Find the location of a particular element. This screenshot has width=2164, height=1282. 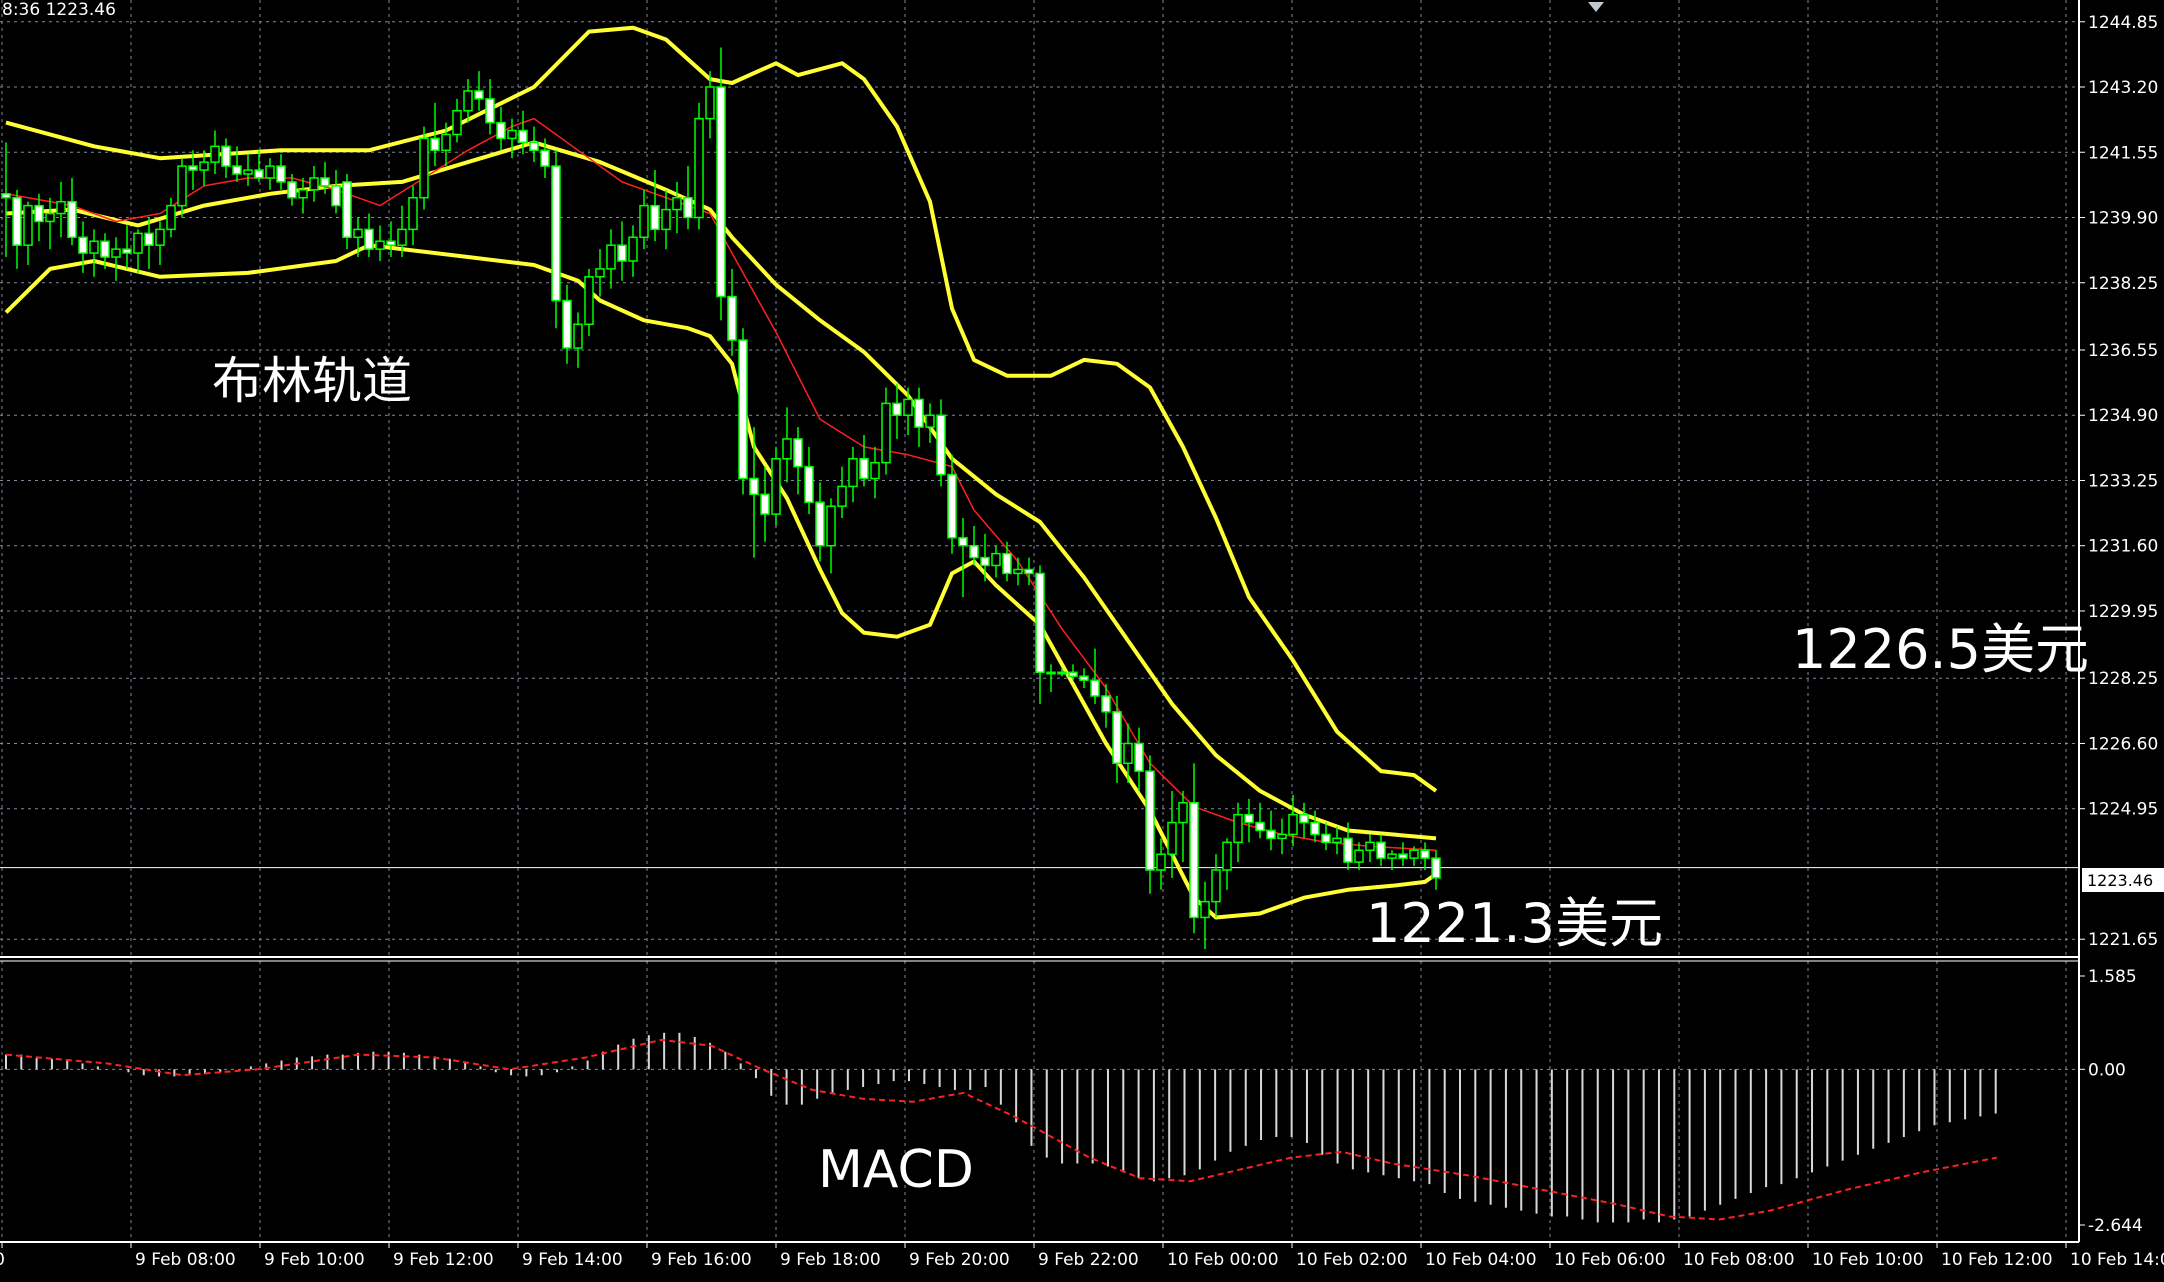

price-tick-label: 1221.65 is located at coordinates (2123, 940).